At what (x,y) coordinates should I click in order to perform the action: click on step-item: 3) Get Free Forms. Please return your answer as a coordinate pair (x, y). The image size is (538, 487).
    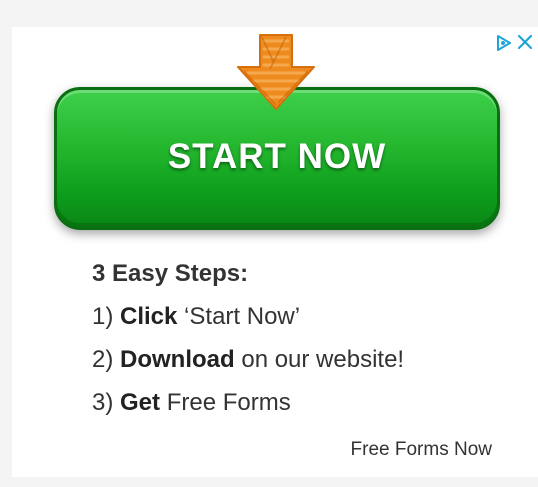
    Looking at the image, I should click on (248, 402).